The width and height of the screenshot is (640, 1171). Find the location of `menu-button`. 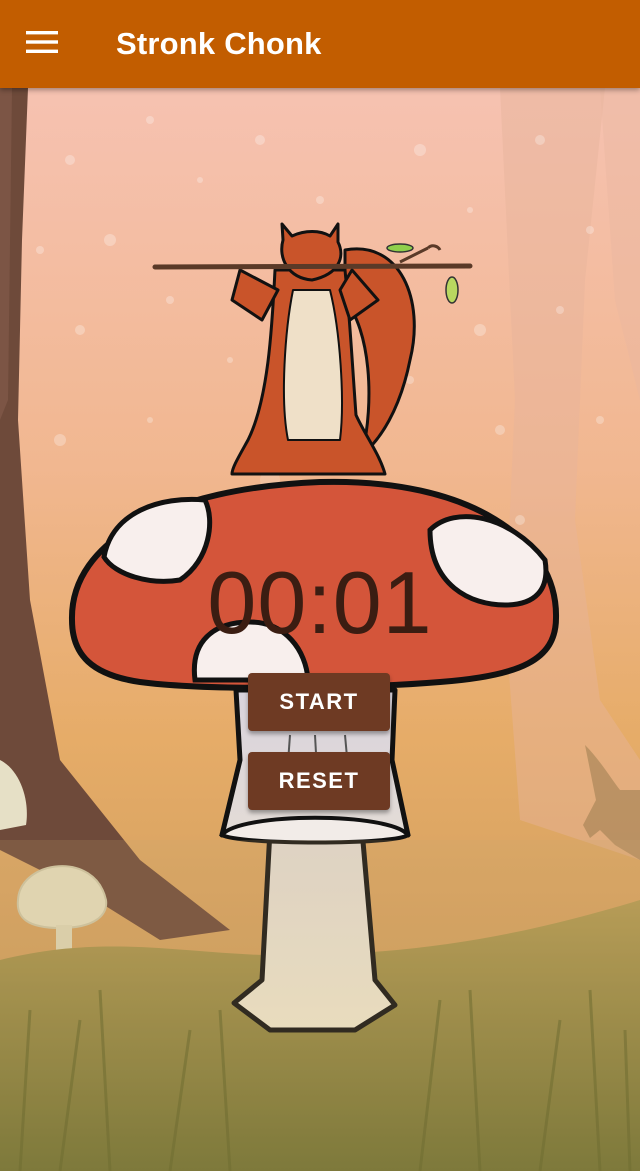

menu-button is located at coordinates (43, 44).